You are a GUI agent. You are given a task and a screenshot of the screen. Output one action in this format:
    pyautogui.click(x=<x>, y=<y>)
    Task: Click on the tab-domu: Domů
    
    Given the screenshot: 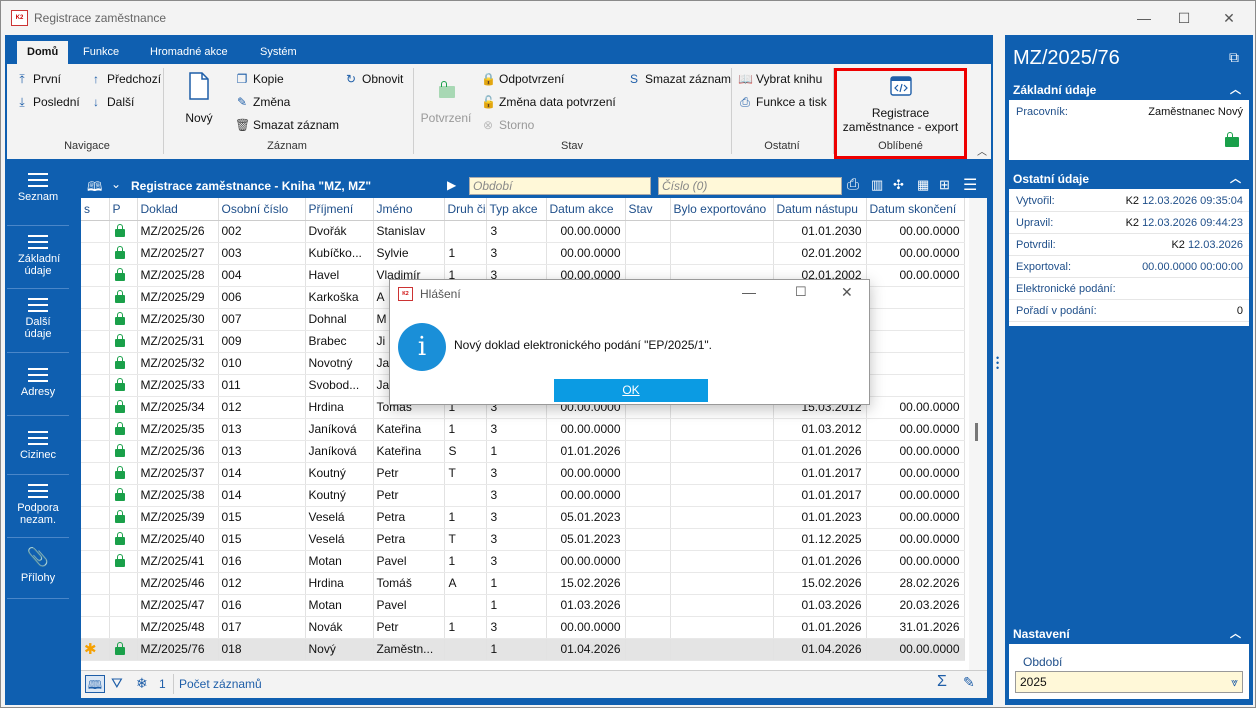 What is the action you would take?
    pyautogui.click(x=43, y=52)
    